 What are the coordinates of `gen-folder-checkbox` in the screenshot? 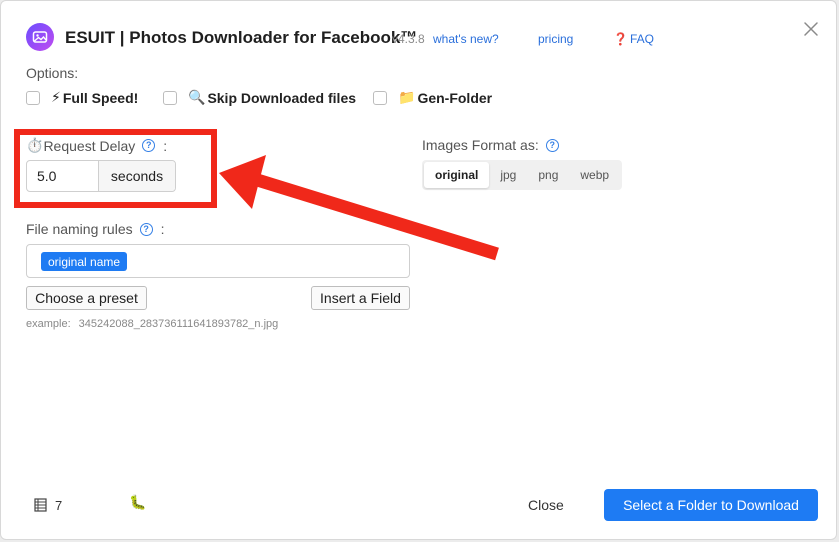 It's located at (380, 97).